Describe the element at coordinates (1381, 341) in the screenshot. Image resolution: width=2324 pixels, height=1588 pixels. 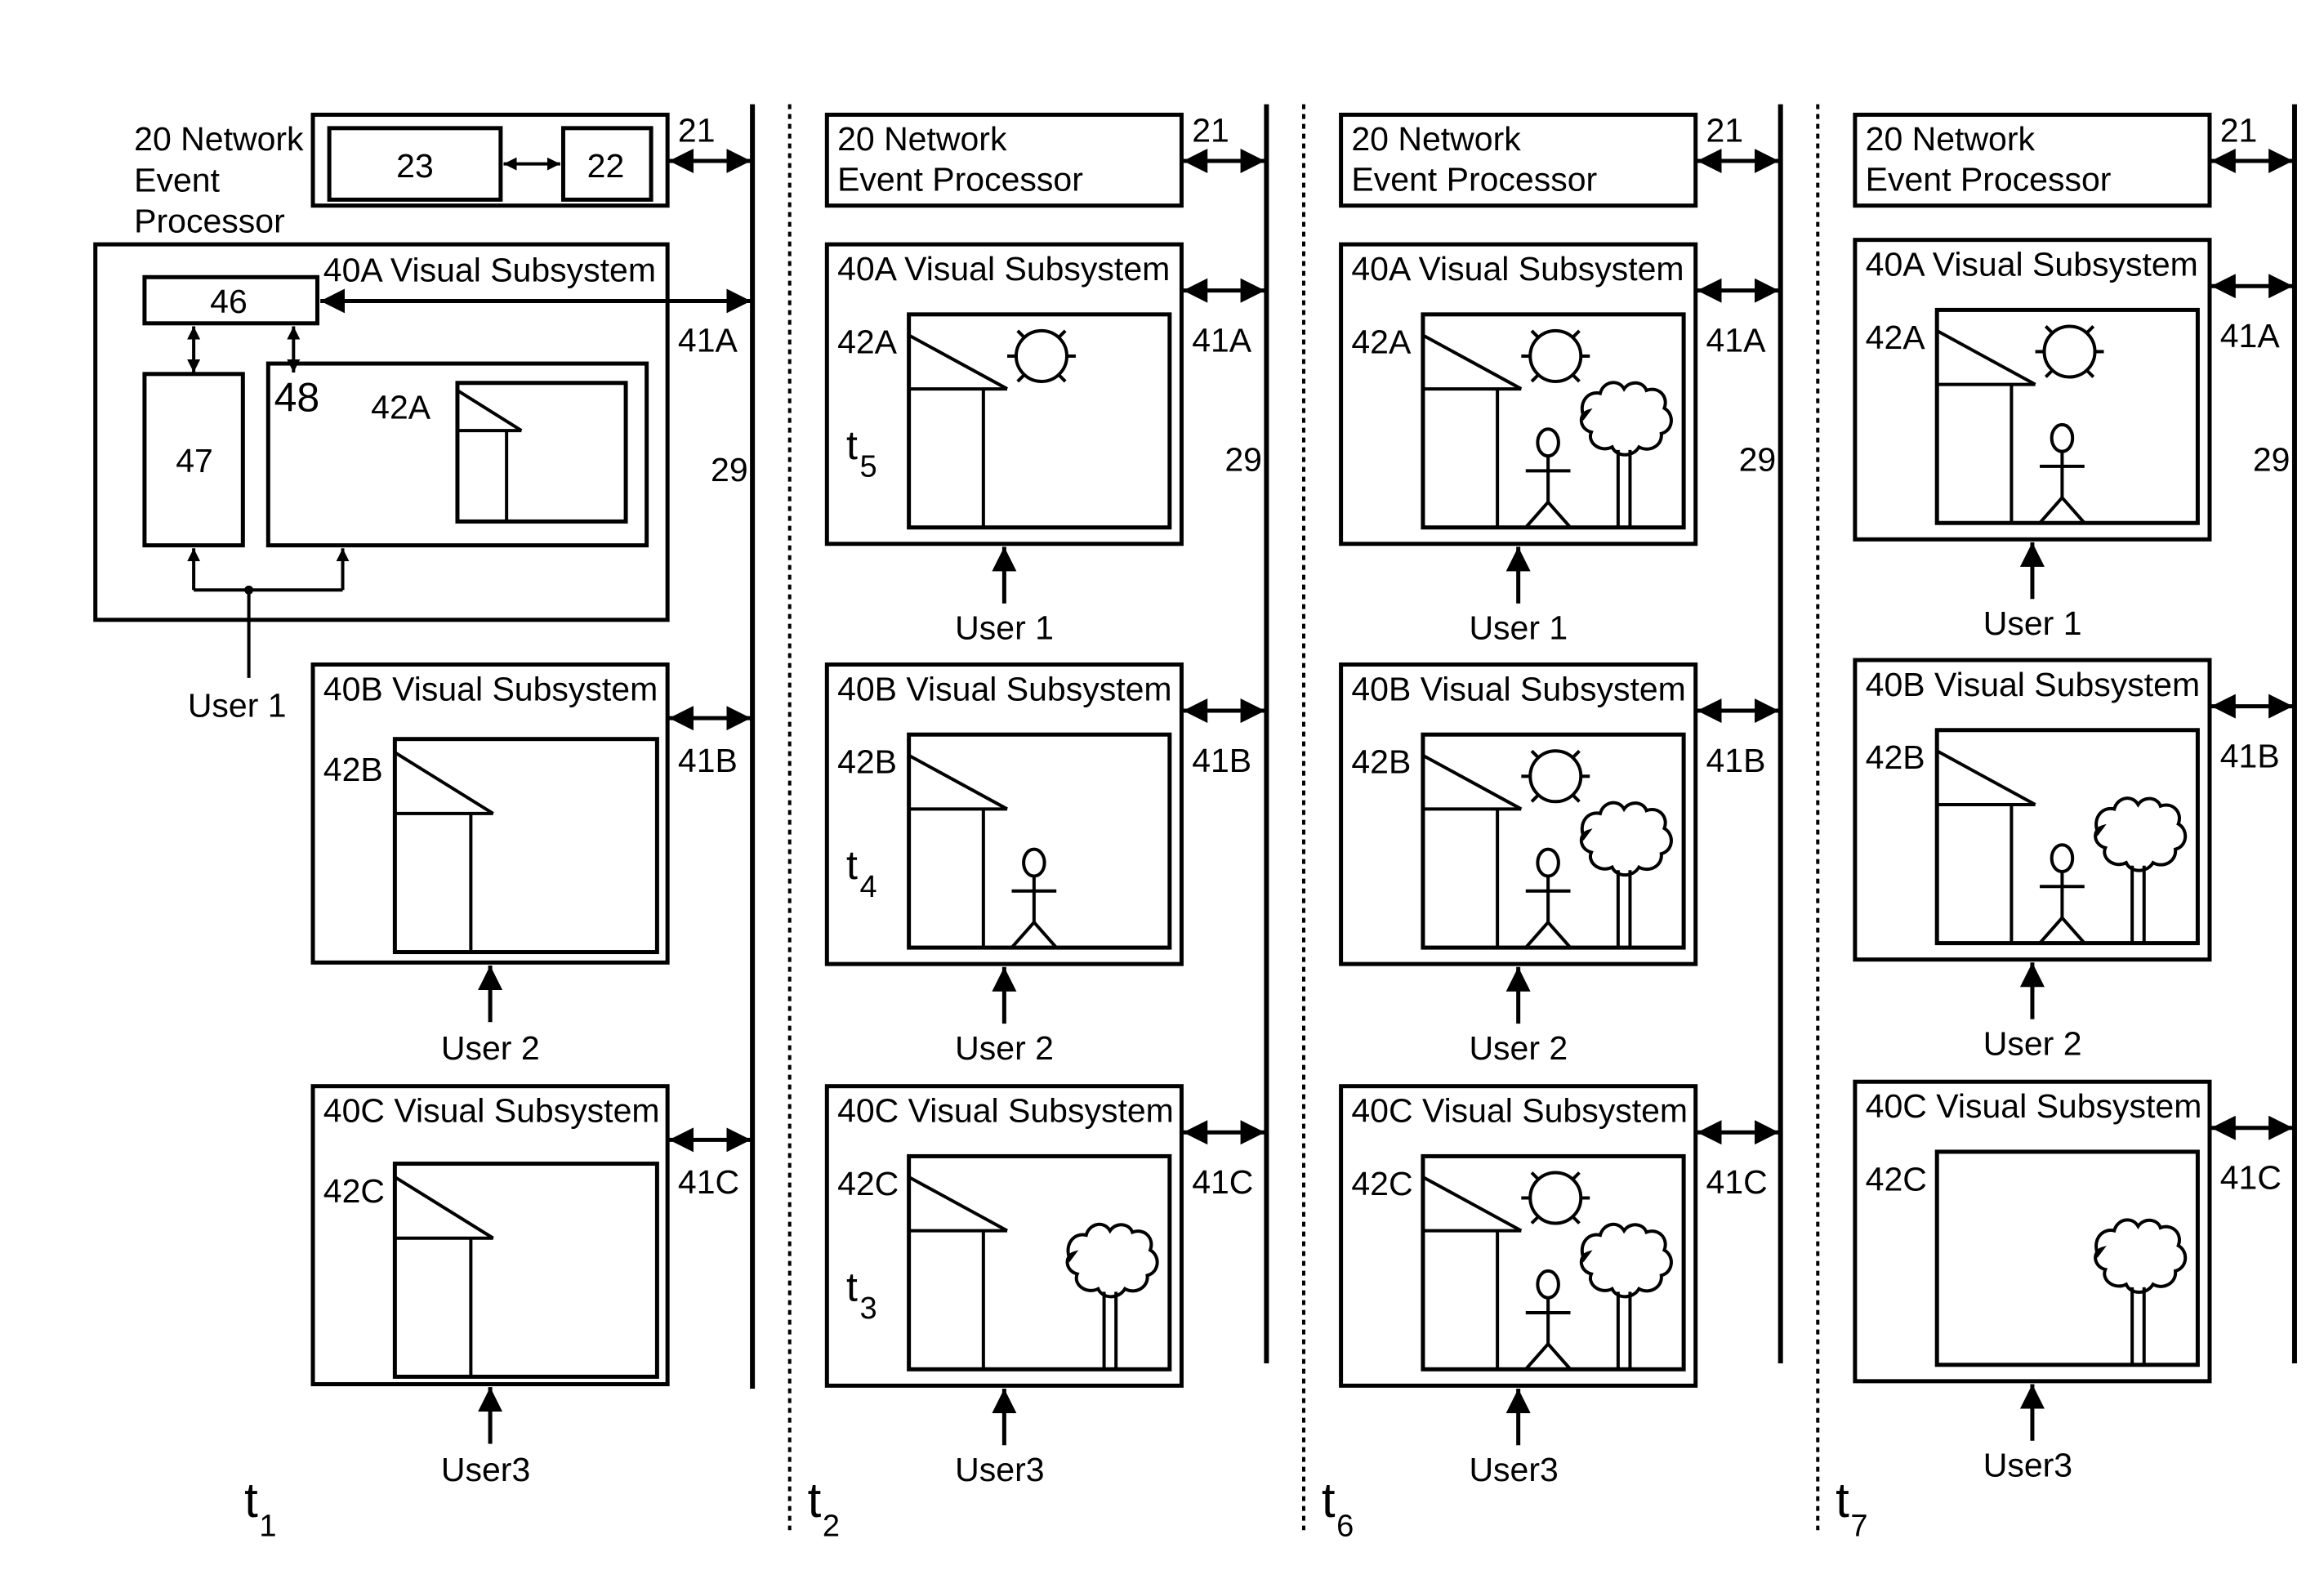
I see `screen-label: 42A` at that location.